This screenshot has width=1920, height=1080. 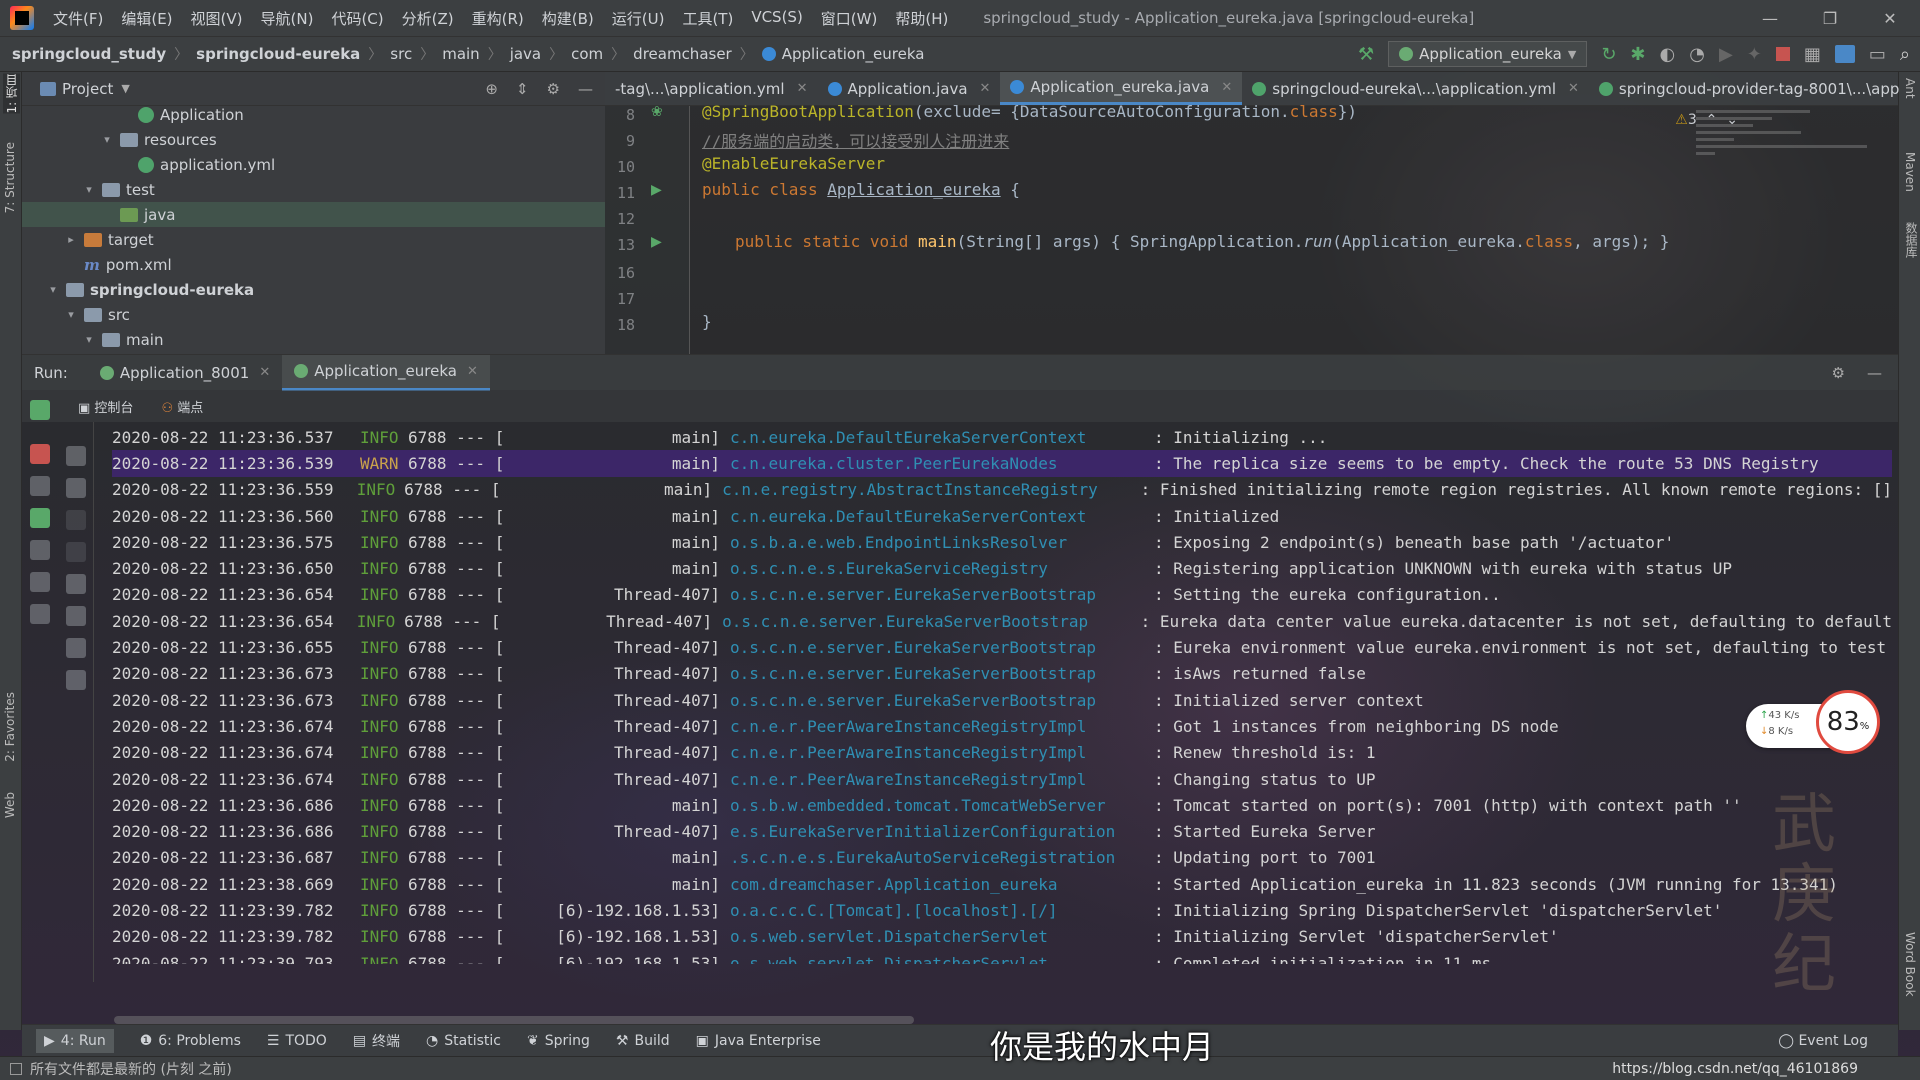 I want to click on tool-window-button: ☰ TODO, so click(x=297, y=1041).